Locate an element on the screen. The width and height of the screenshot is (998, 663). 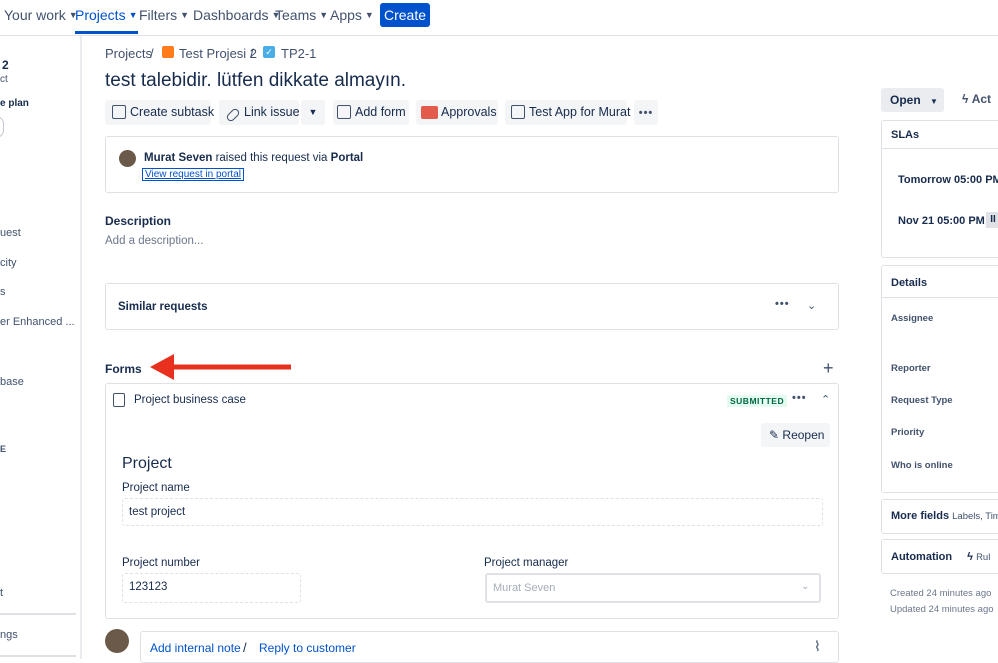
sidebar-item-request: uest is located at coordinates (10, 233).